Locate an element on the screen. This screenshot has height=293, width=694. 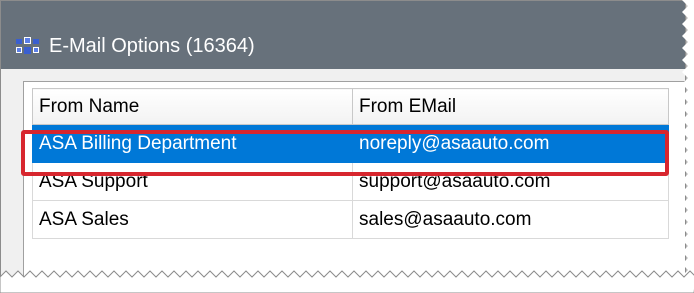
window-title: E-Mail Options (16364) is located at coordinates (152, 46).